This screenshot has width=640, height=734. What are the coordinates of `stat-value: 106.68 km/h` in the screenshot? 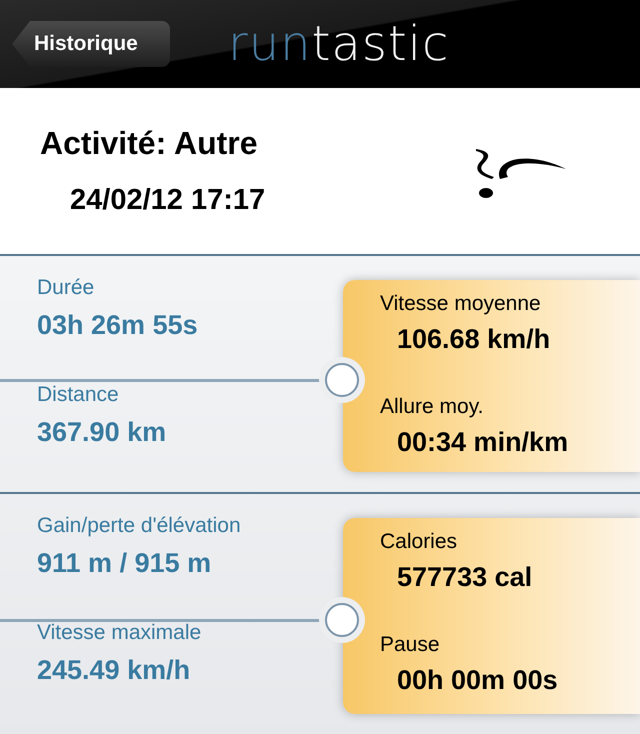 It's located at (474, 339).